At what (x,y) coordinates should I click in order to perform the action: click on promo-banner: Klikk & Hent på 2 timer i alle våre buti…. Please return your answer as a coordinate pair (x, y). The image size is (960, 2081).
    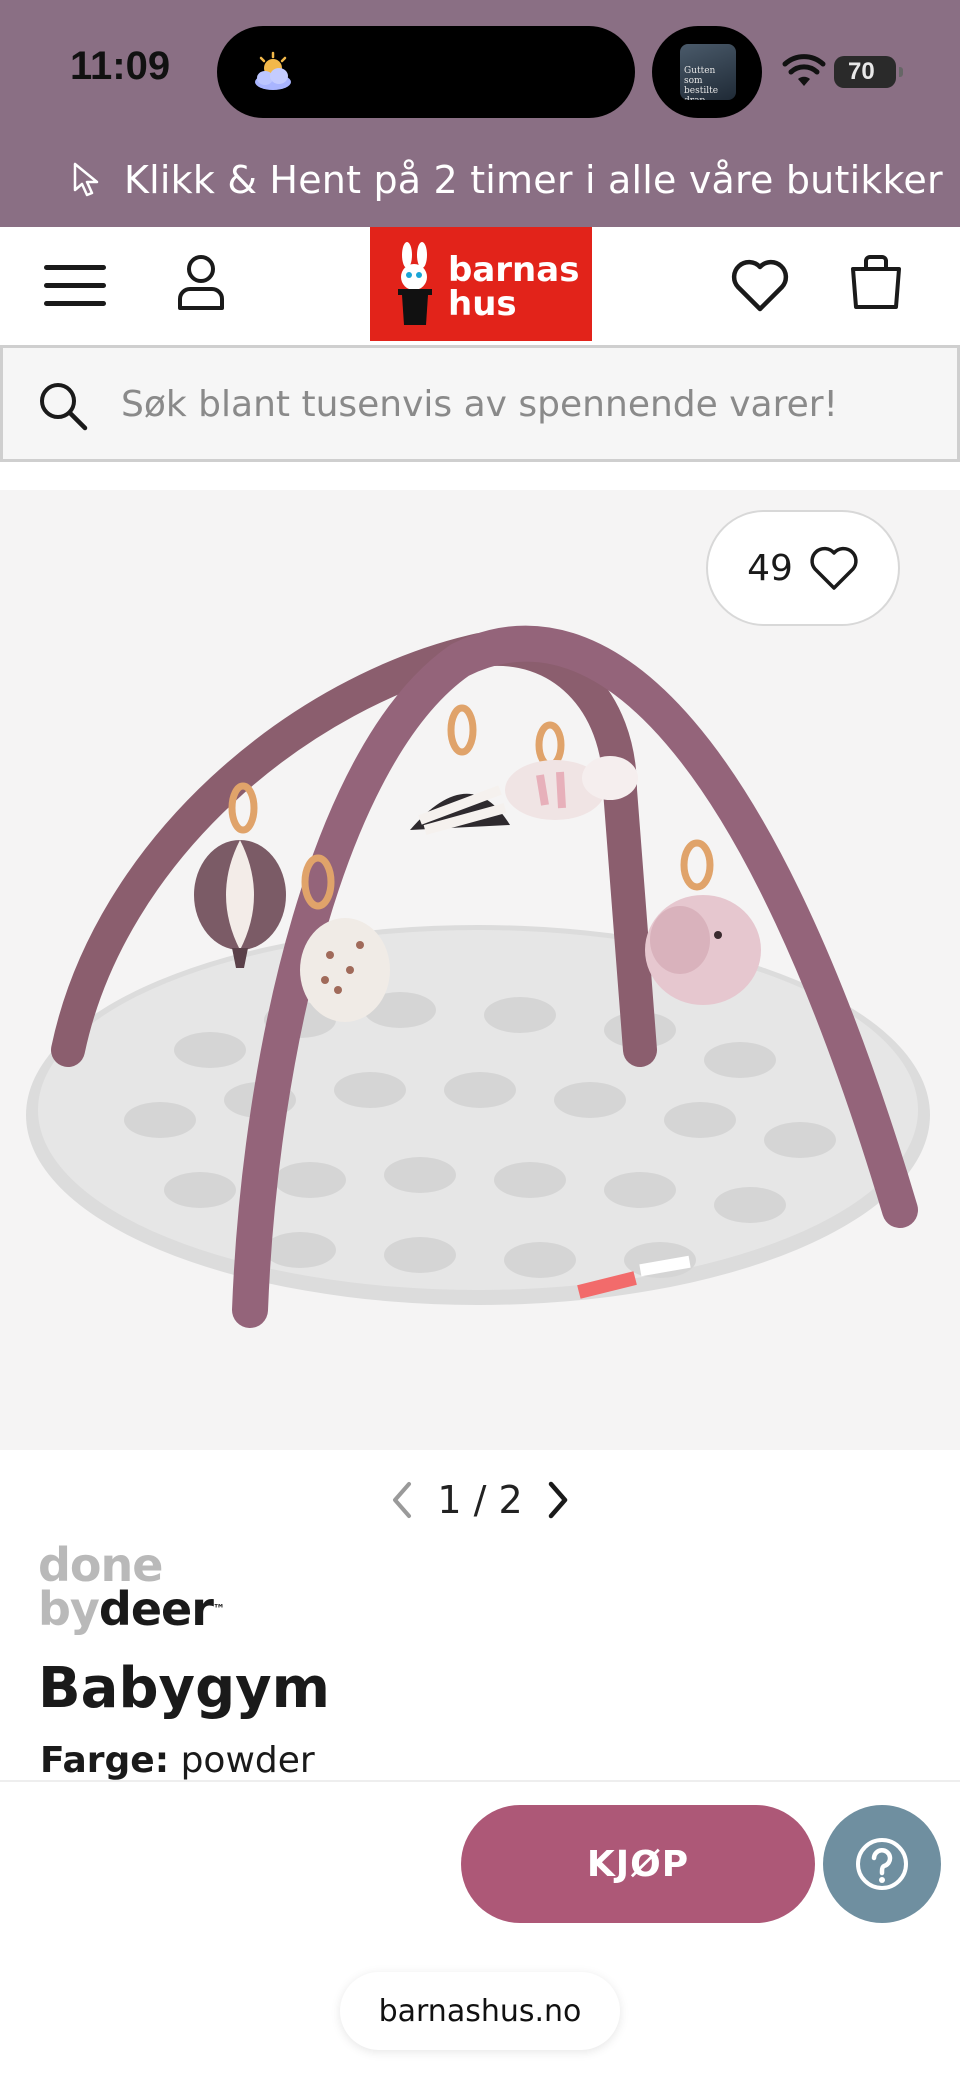
    Looking at the image, I should click on (507, 180).